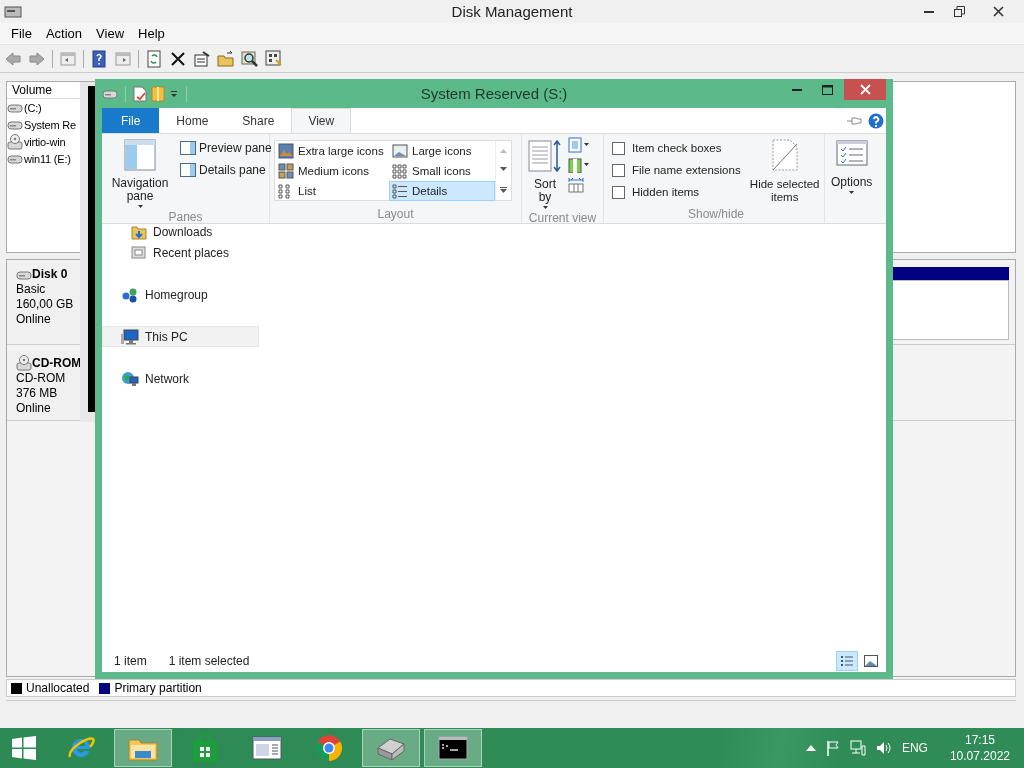  What do you see at coordinates (503, 189) in the screenshot?
I see `expand-icon` at bounding box center [503, 189].